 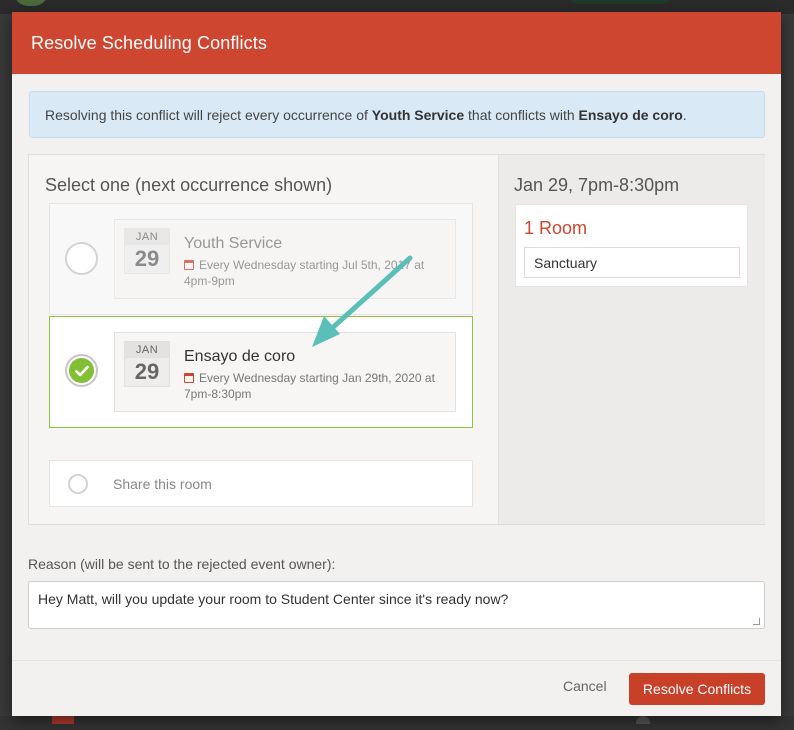 I want to click on alert-text-middle: that conflicts with, so click(x=521, y=114).